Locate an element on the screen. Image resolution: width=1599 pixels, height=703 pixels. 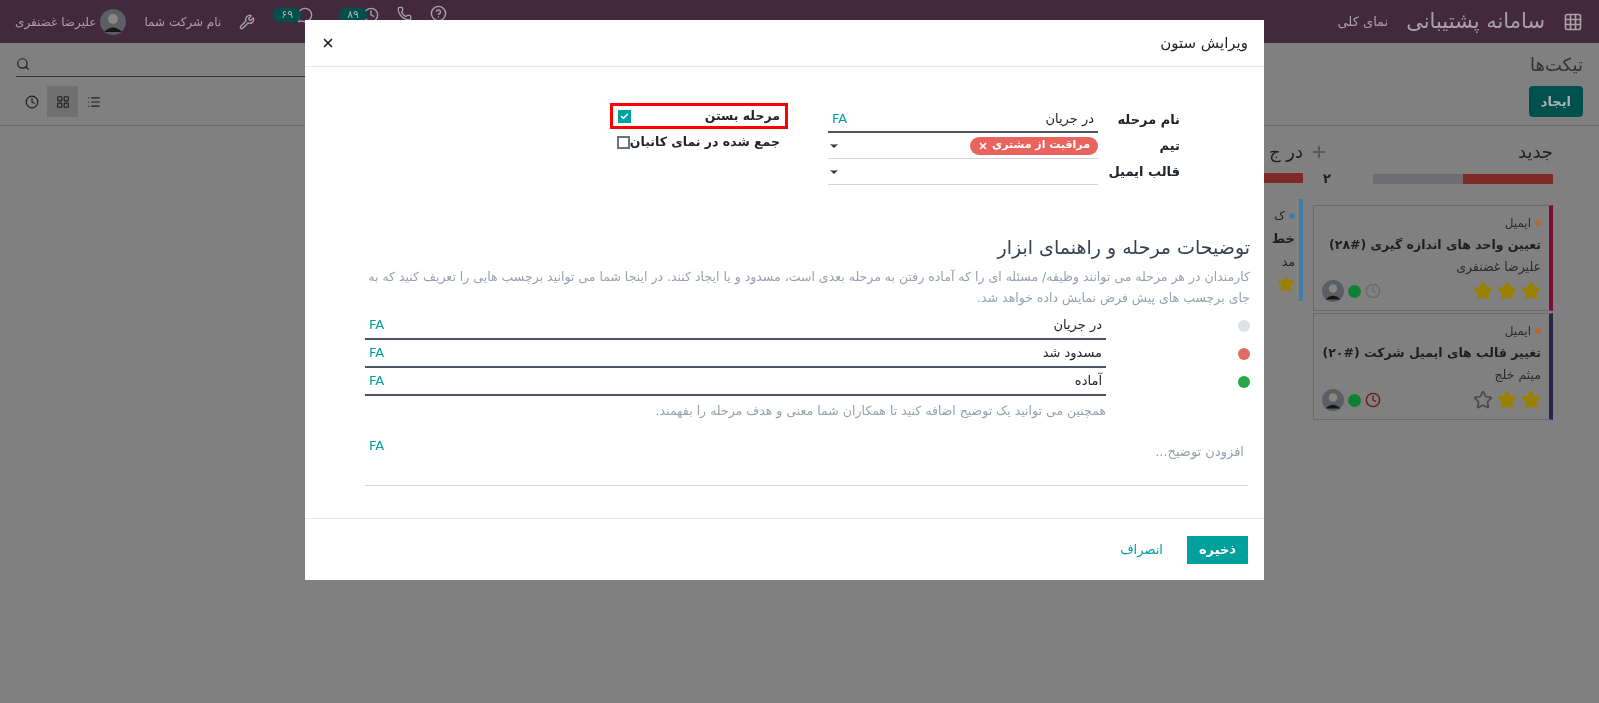
add-icon is located at coordinates (1319, 151).